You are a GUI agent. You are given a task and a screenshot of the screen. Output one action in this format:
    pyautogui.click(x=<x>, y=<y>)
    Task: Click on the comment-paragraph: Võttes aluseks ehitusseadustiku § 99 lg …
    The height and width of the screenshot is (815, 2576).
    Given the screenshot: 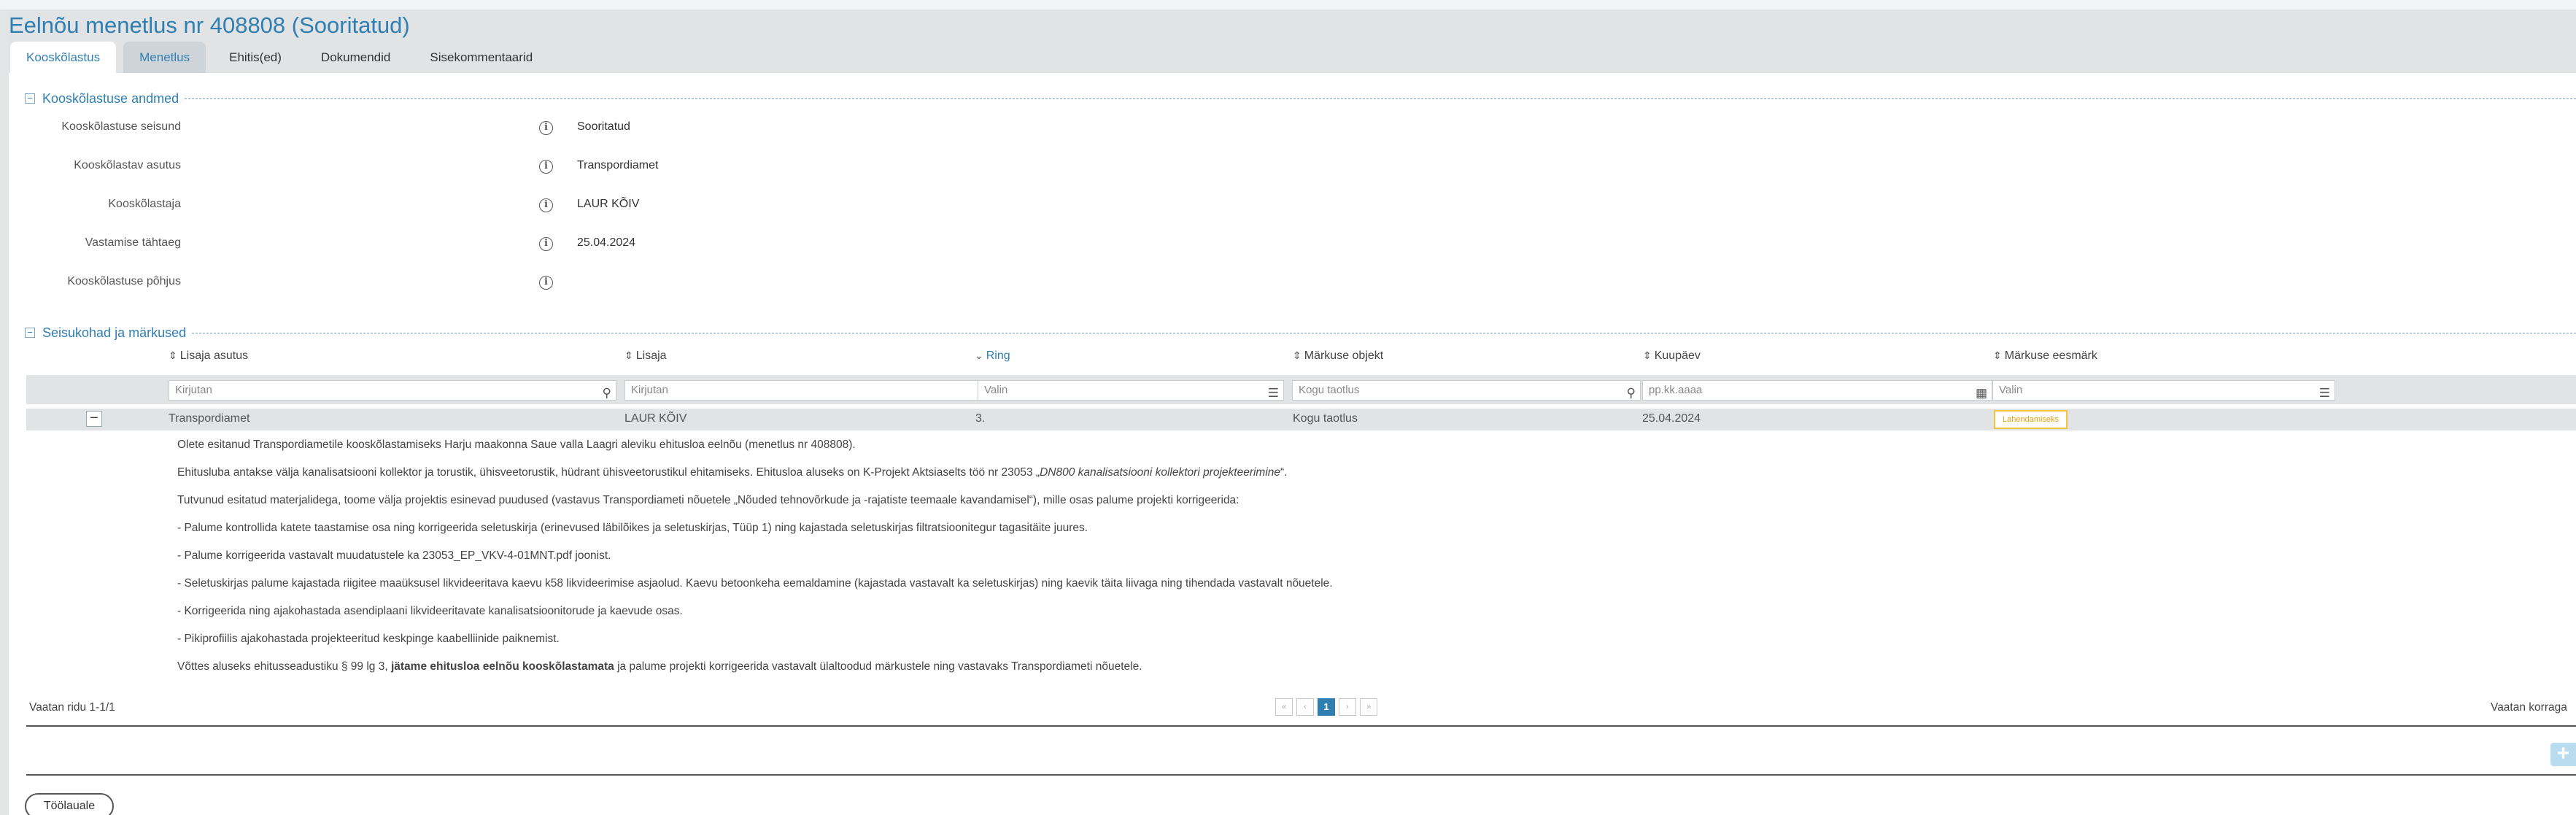 What is the action you would take?
    pyautogui.click(x=659, y=667)
    